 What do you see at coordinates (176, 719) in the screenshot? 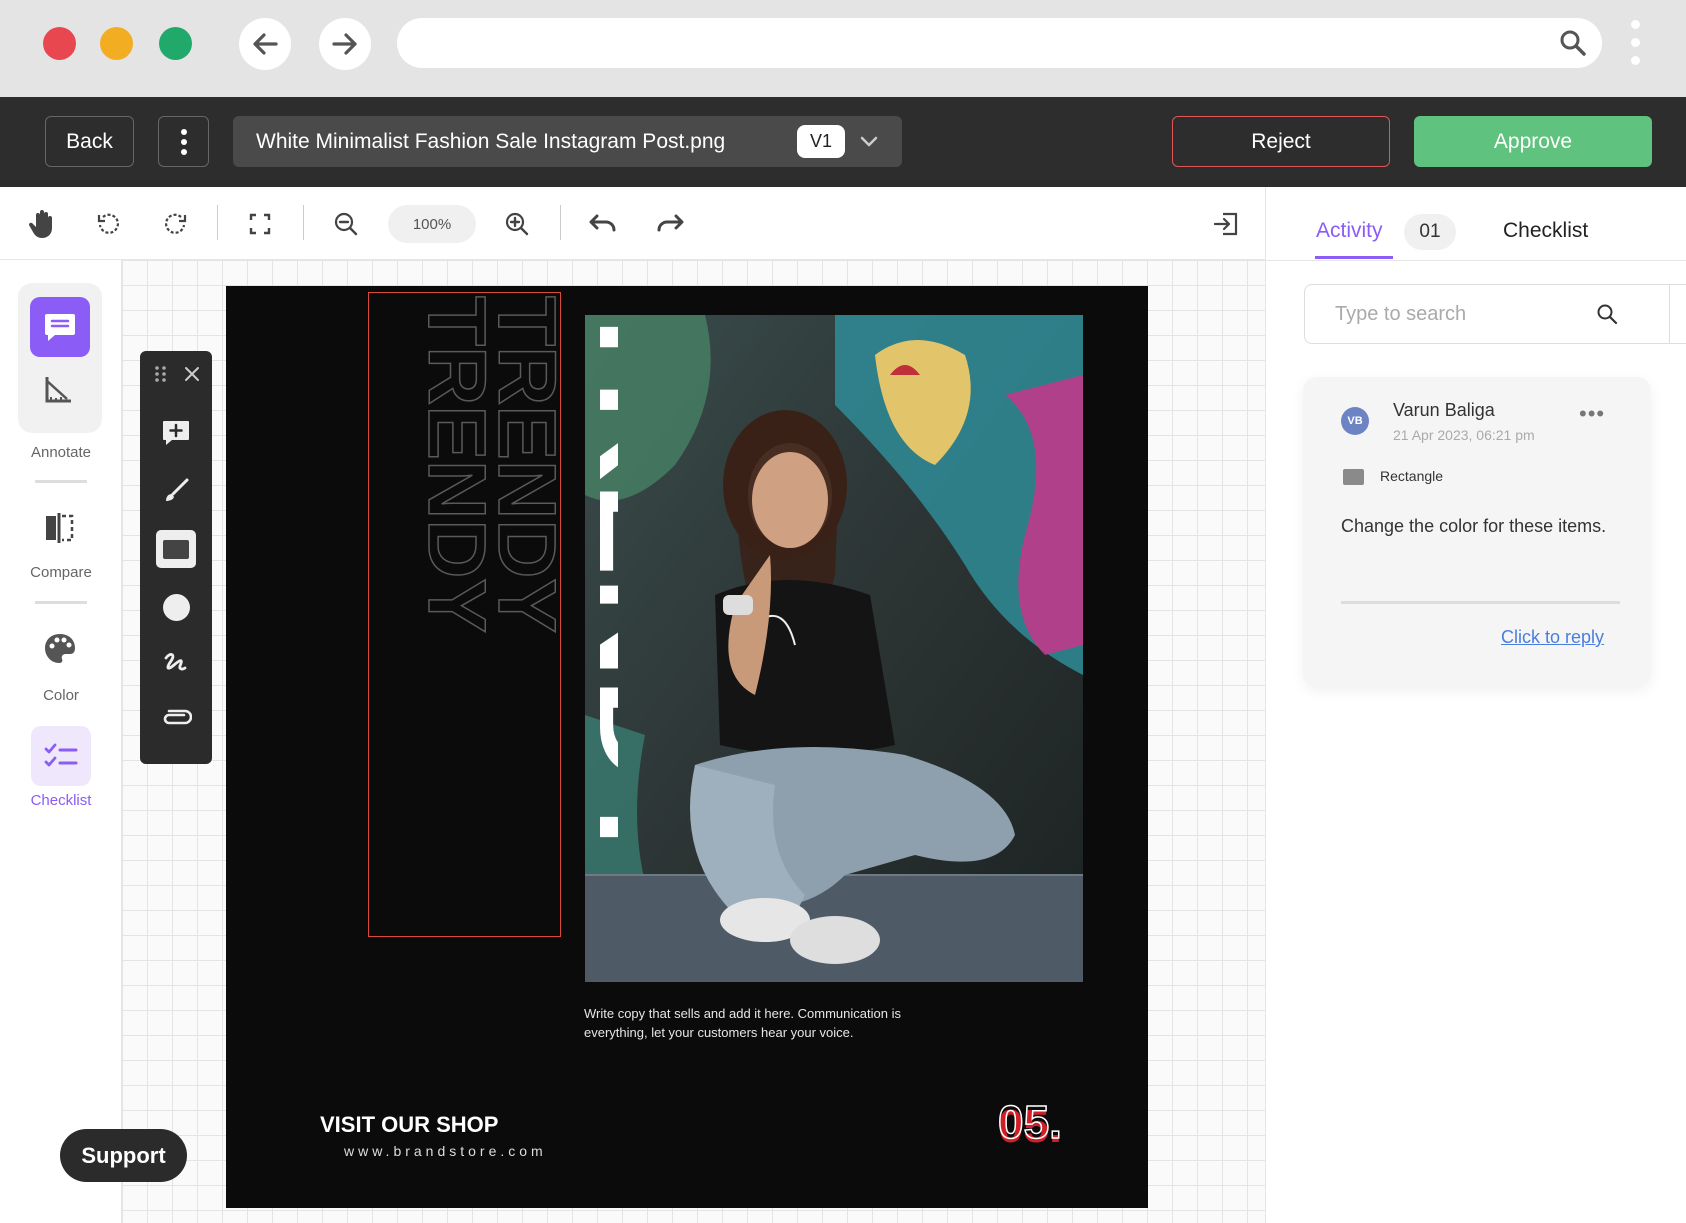
I see `attachment-icon` at bounding box center [176, 719].